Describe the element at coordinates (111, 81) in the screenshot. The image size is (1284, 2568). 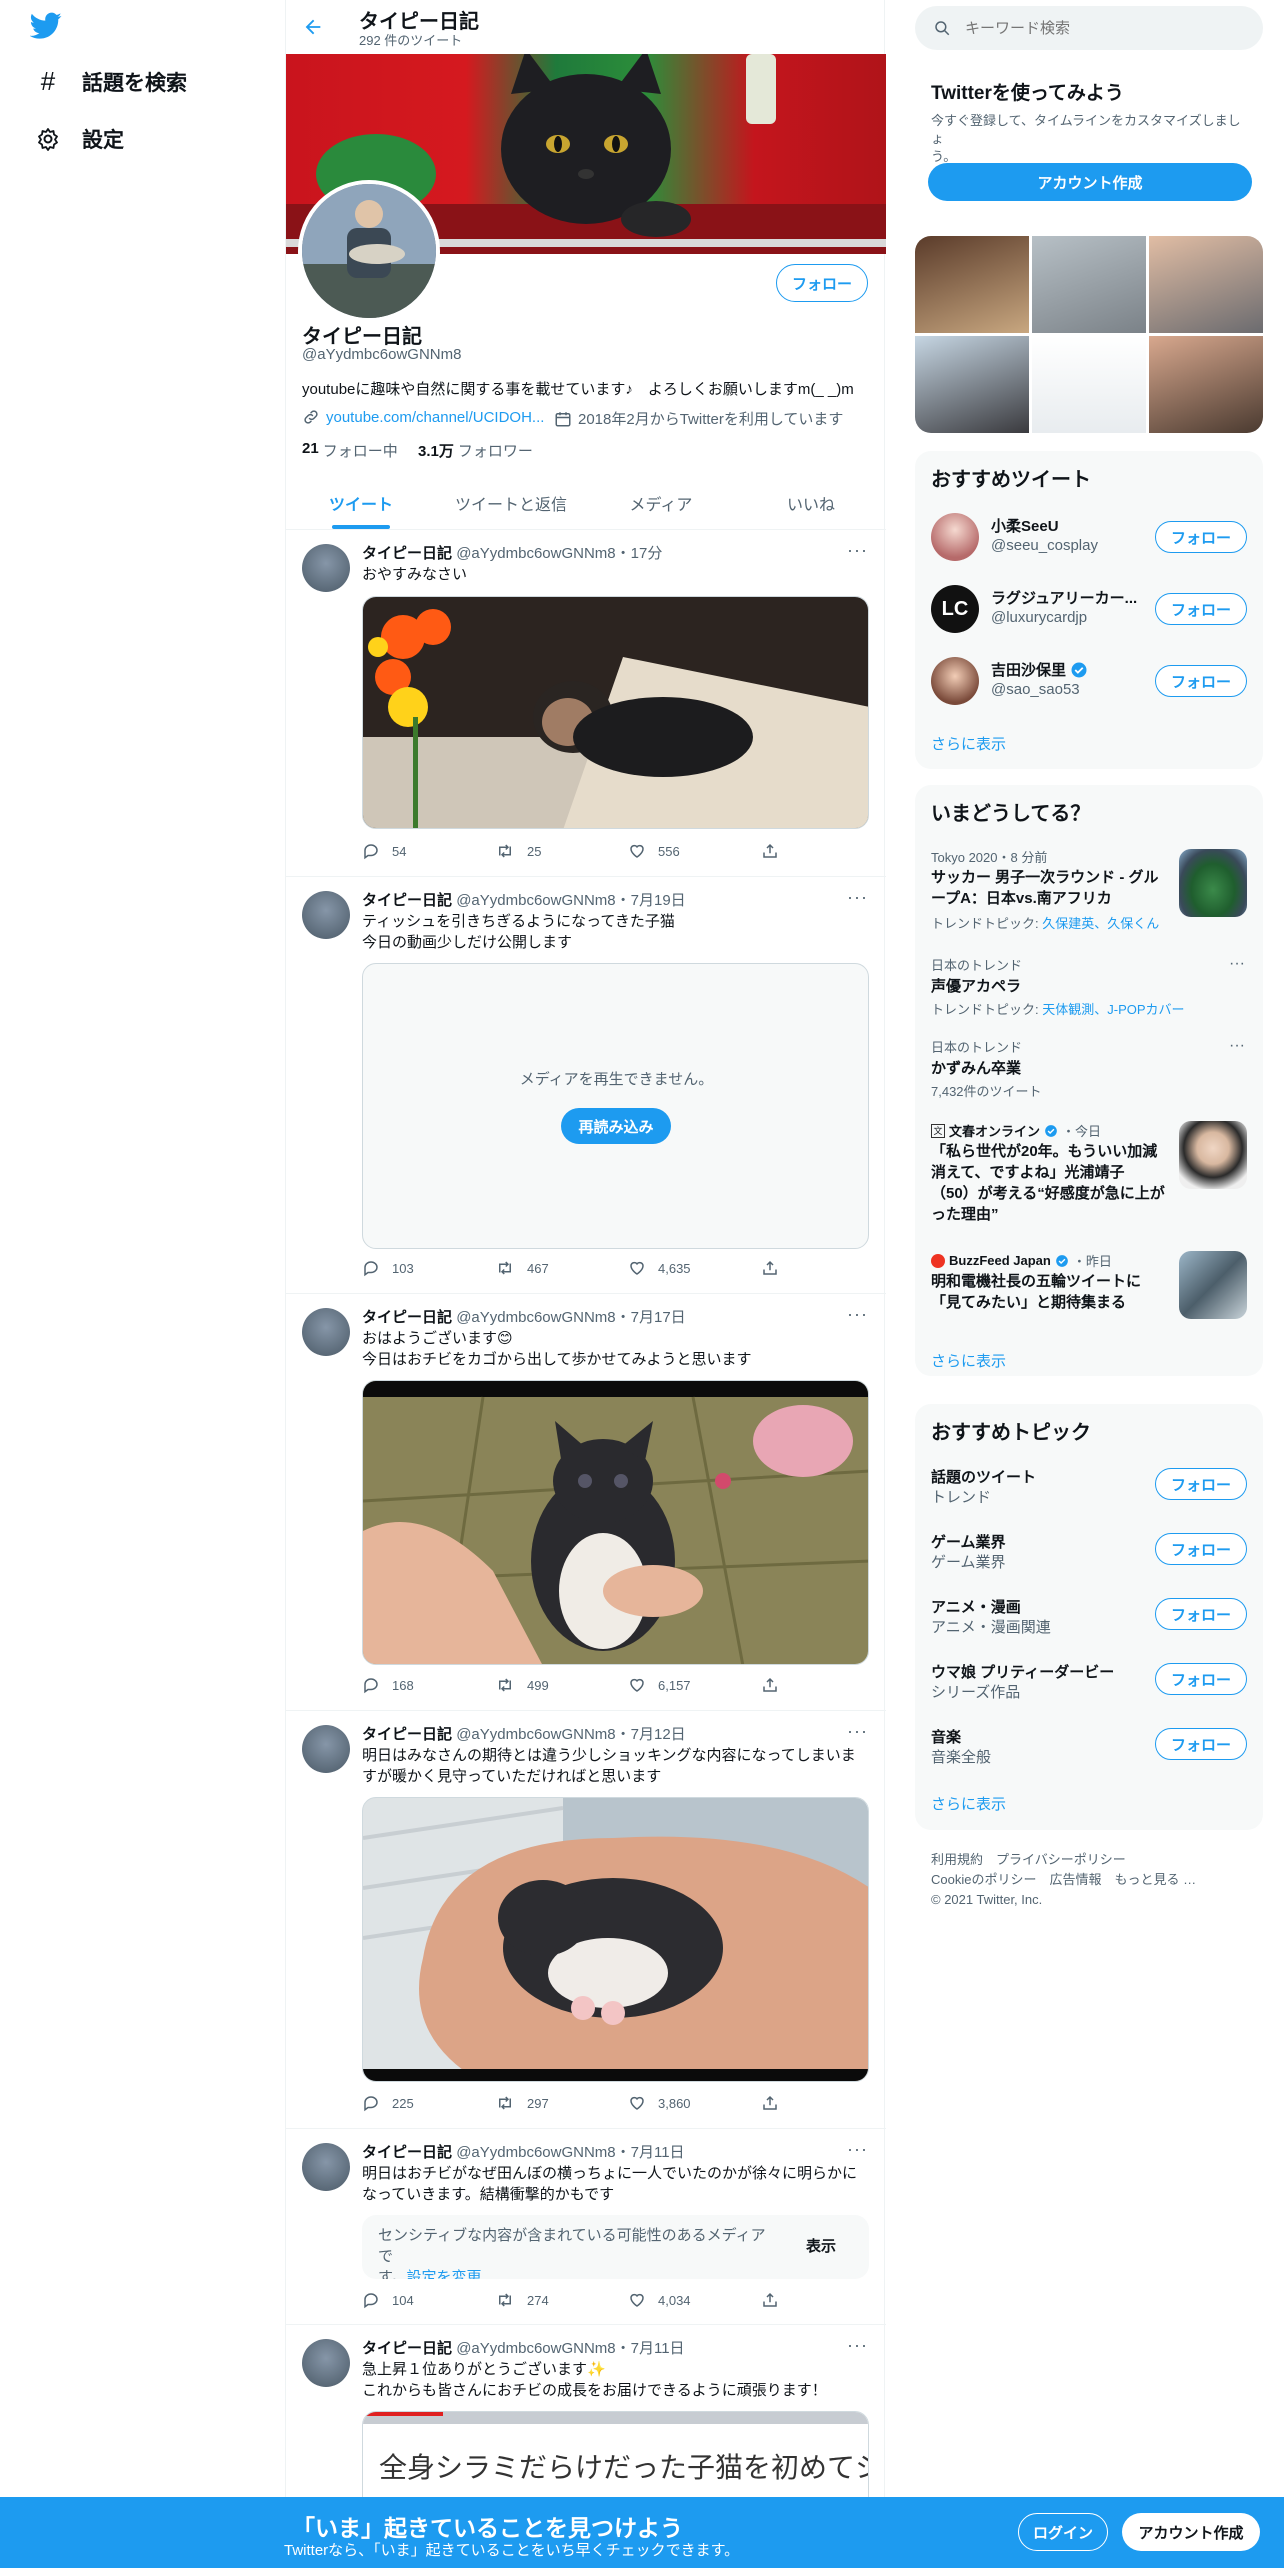
I see `nav-explore: # 話題を検索` at that location.